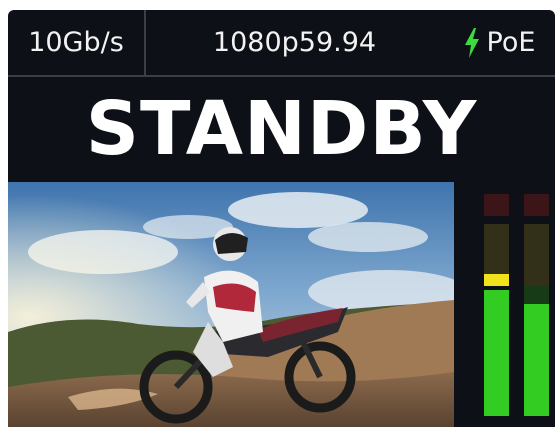  I want to click on audio-meters, so click(504, 304).